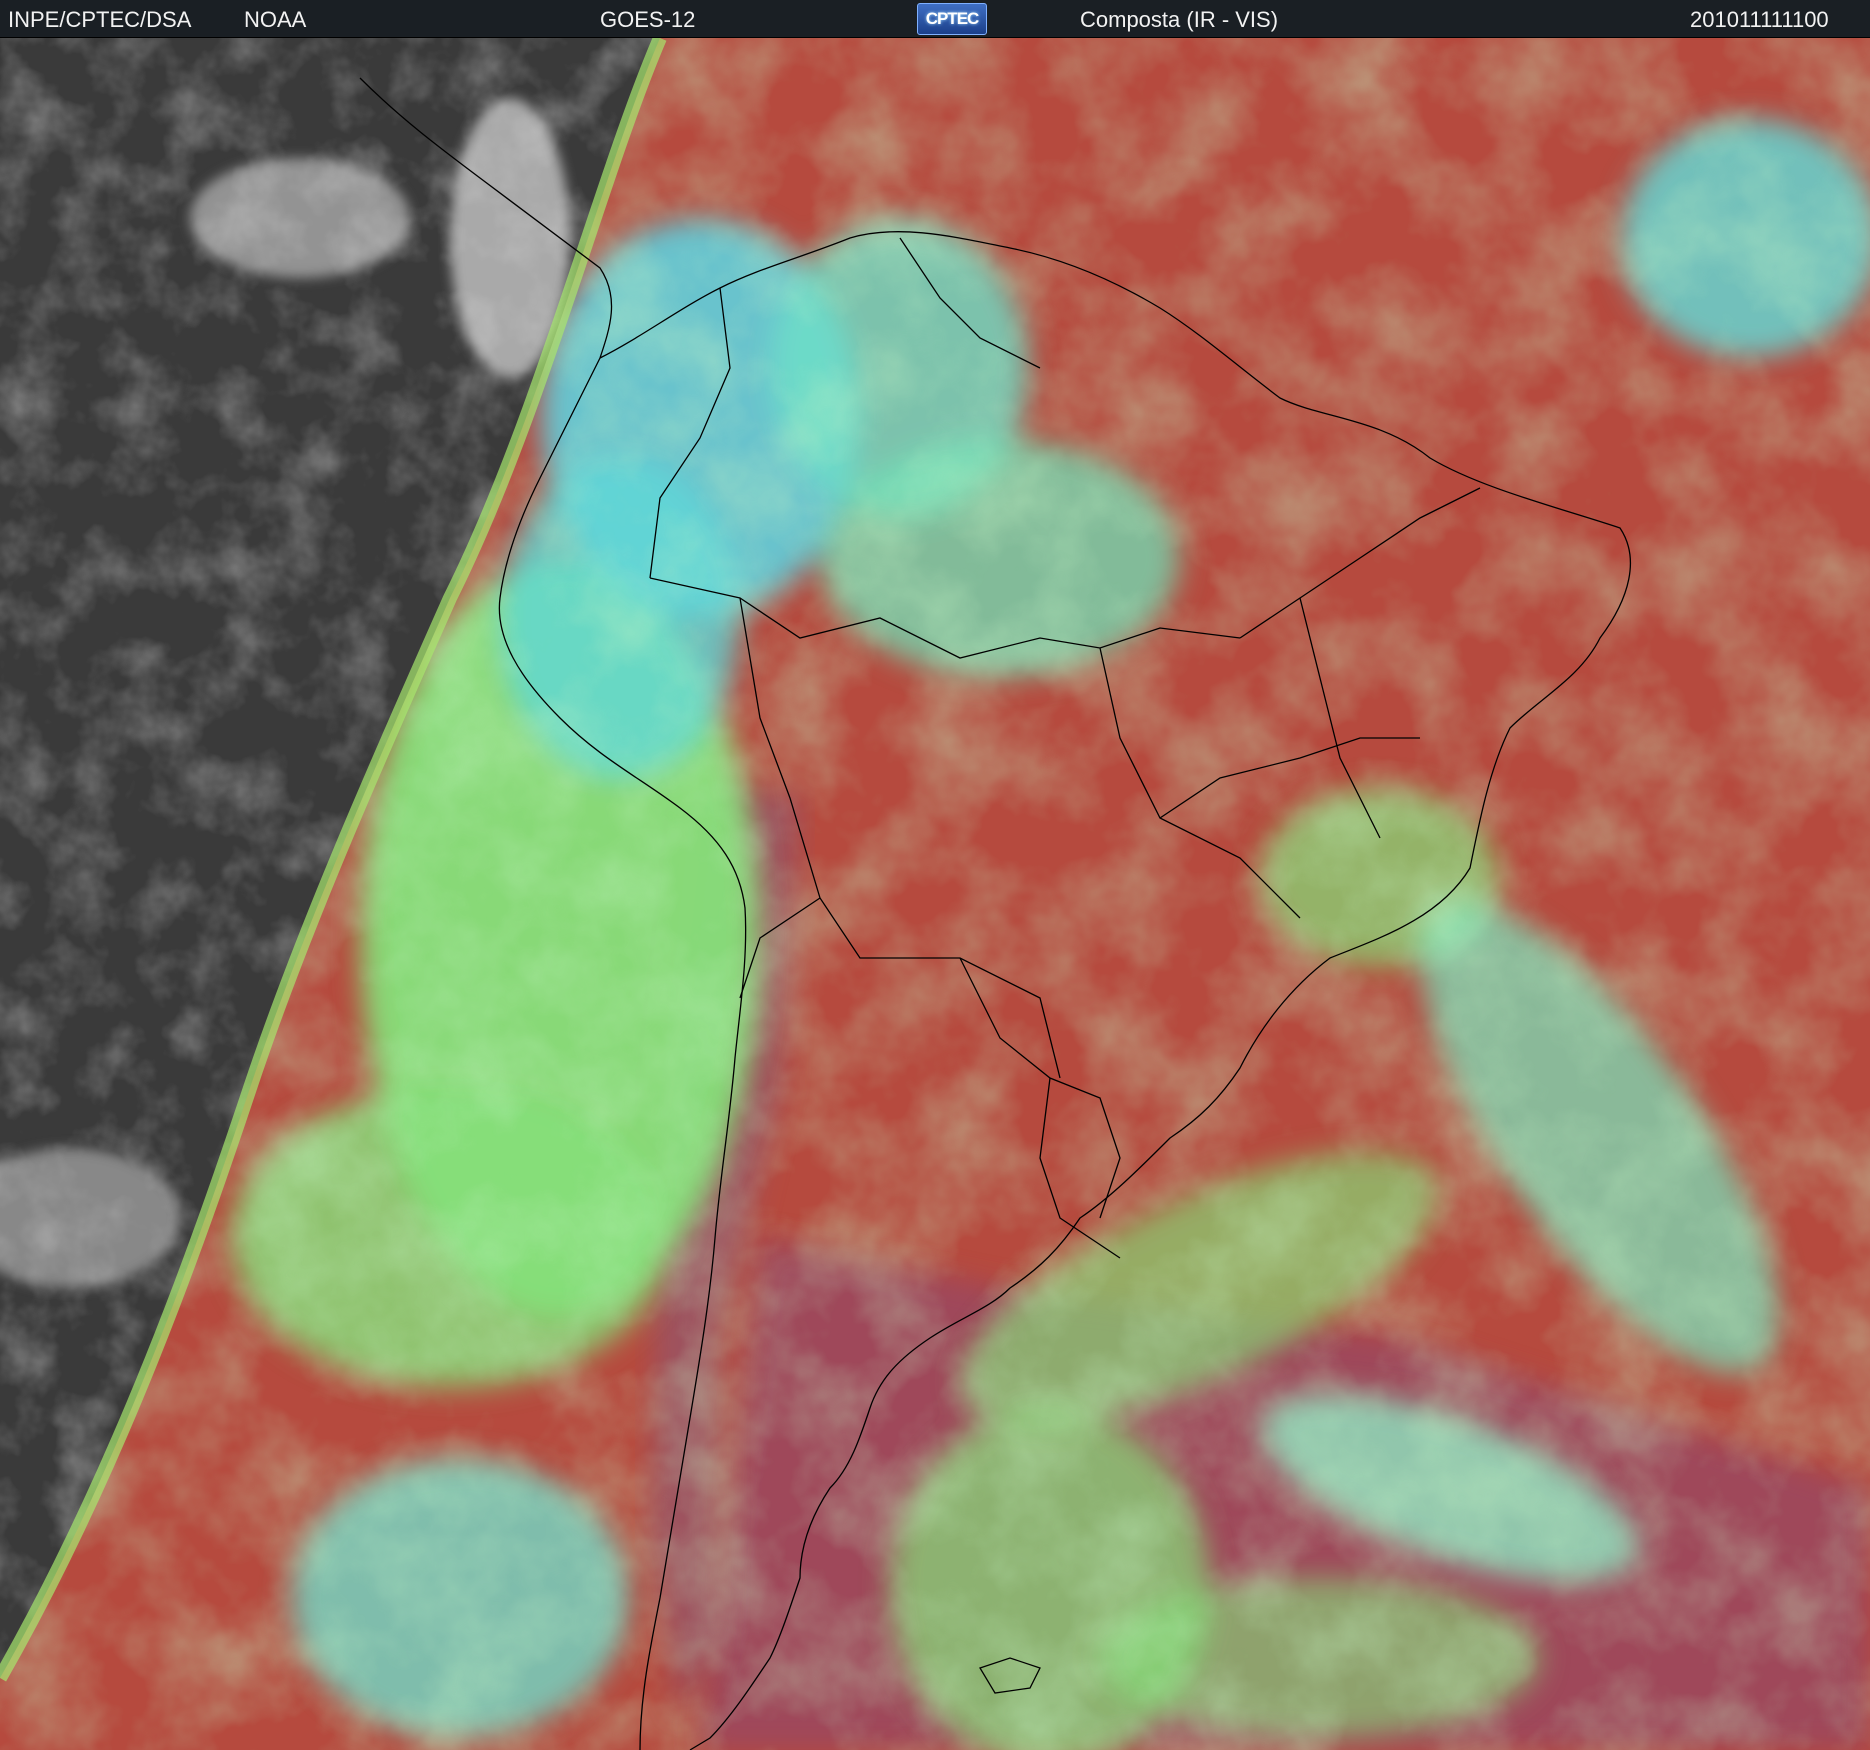  Describe the element at coordinates (648, 19) in the screenshot. I see `satellite-label: GOES-12` at that location.